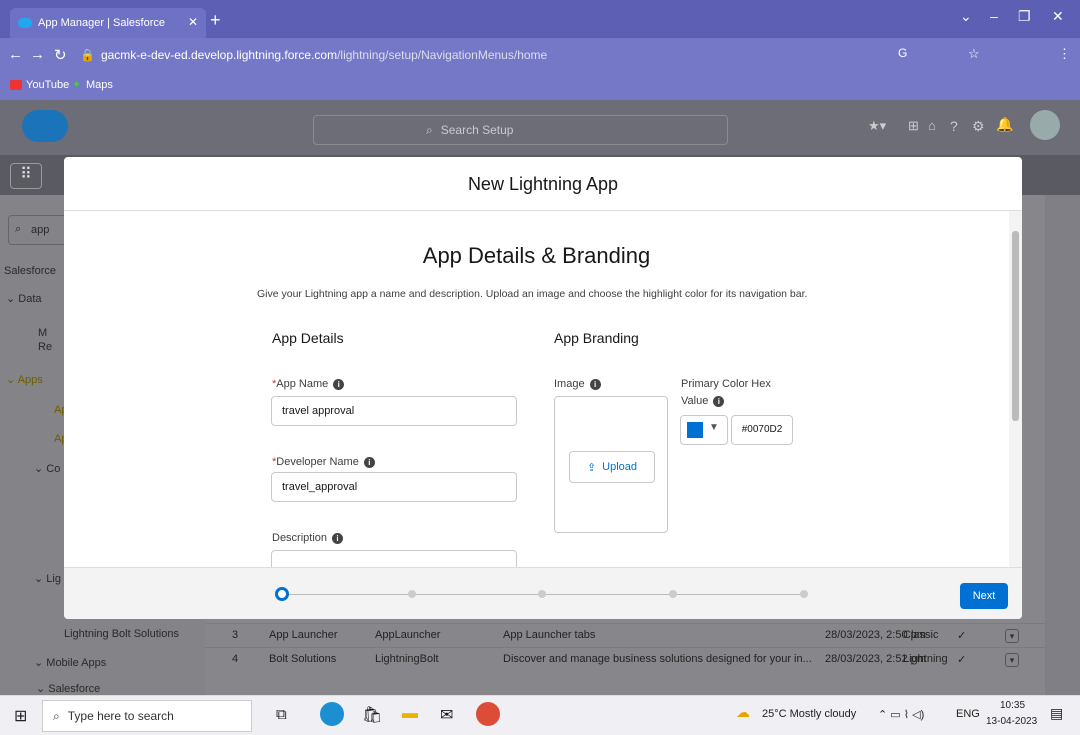  What do you see at coordinates (962, 660) in the screenshot?
I see `check-icon: ✓` at bounding box center [962, 660].